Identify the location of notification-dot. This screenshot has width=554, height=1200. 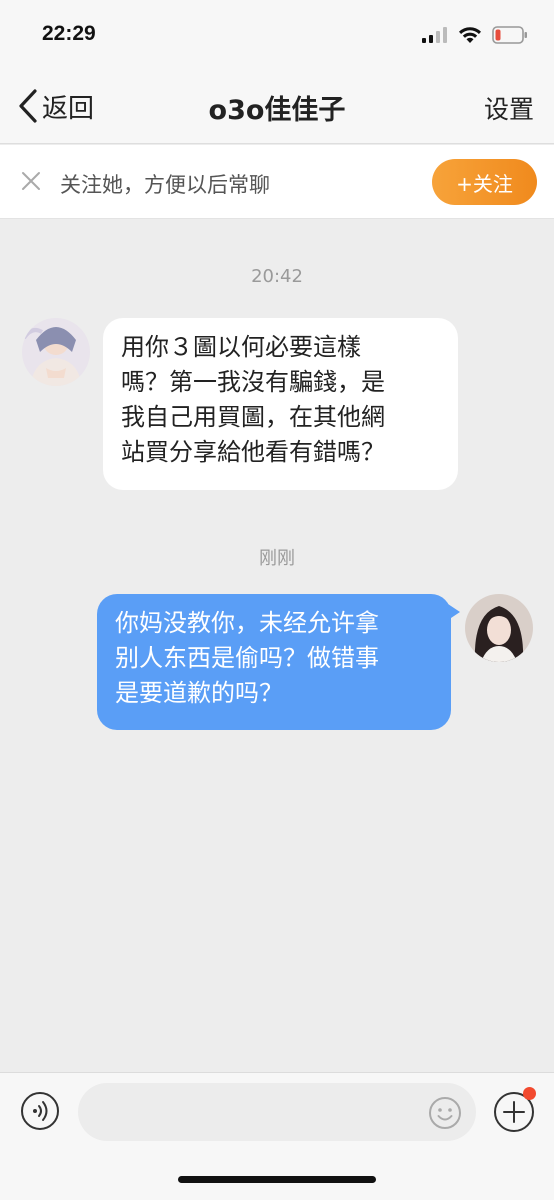
(529, 1093).